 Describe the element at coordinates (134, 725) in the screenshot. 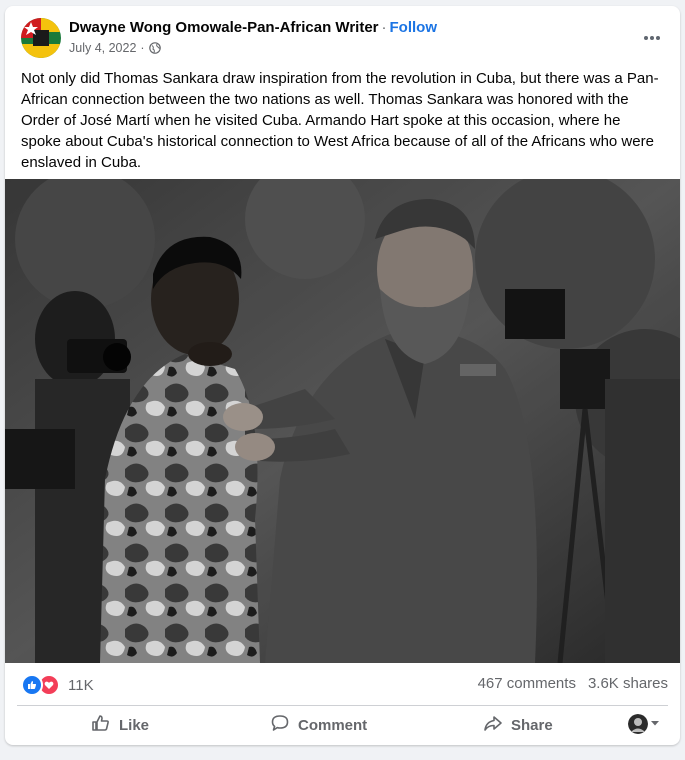

I see `like-label: Like` at that location.